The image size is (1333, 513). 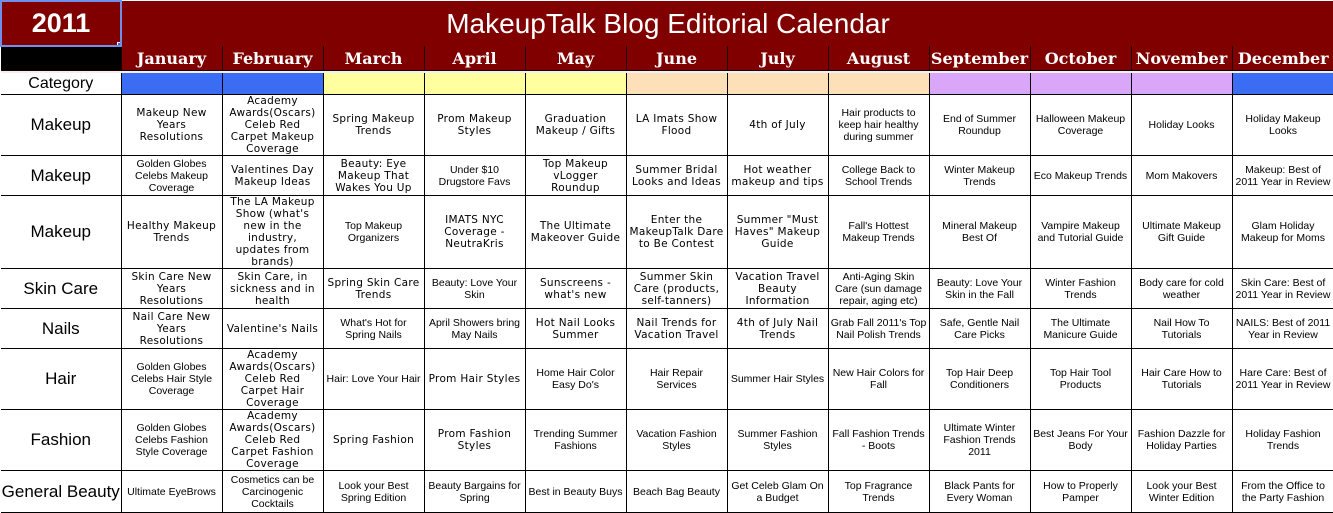 What do you see at coordinates (1181, 58) in the screenshot?
I see `month-header-november: November` at bounding box center [1181, 58].